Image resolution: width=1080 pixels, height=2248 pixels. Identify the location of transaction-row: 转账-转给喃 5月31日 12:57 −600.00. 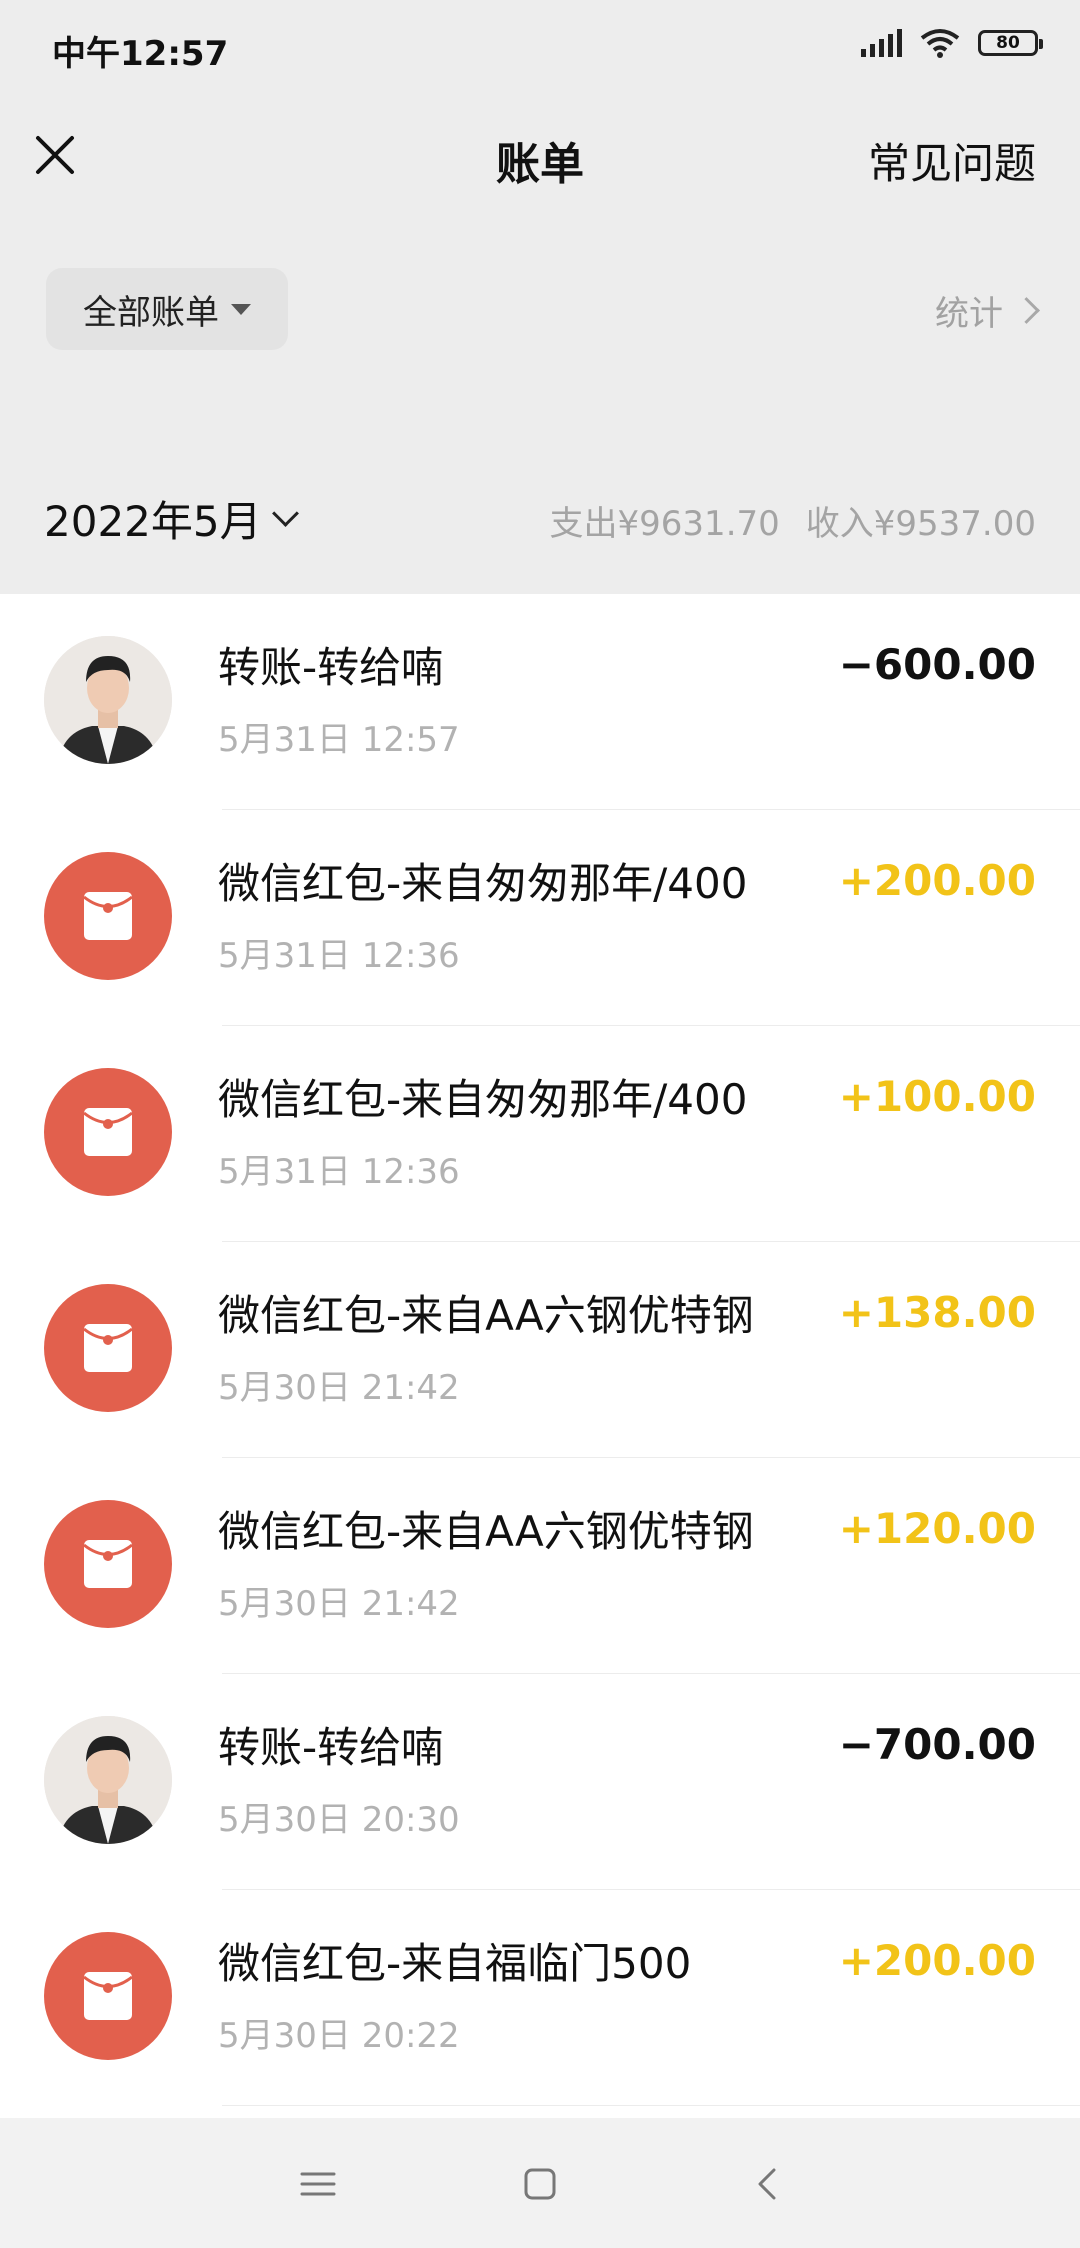
(540, 702).